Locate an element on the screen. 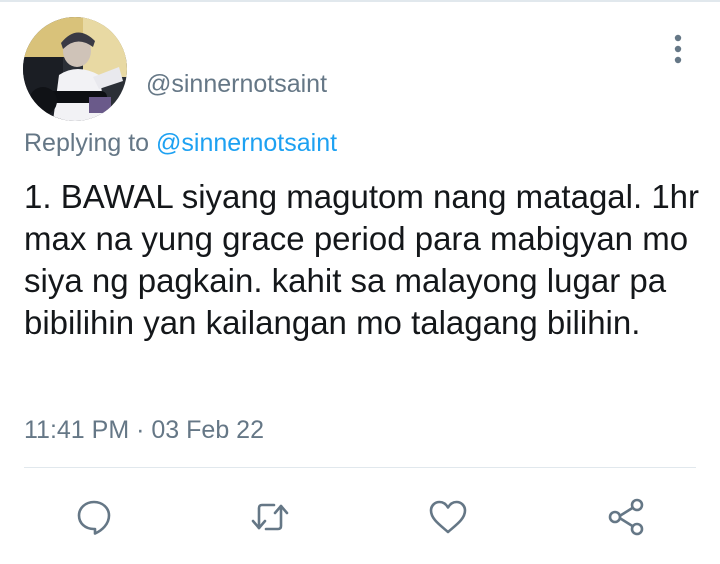 This screenshot has height=564, width=720. avatar is located at coordinates (75, 69).